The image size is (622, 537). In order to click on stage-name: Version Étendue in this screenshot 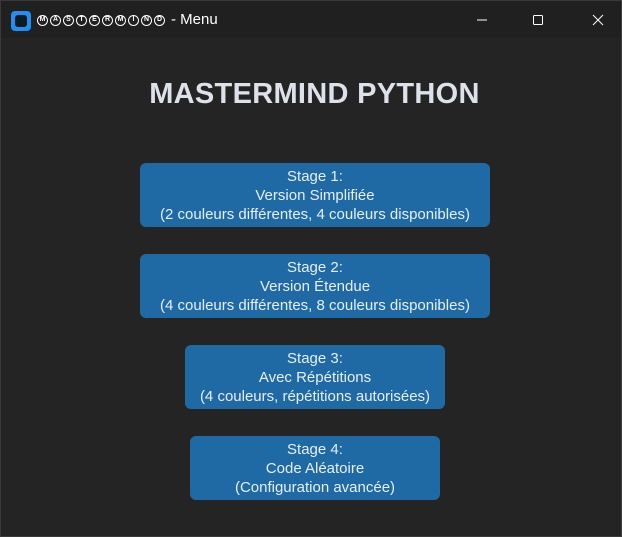, I will do `click(315, 286)`.